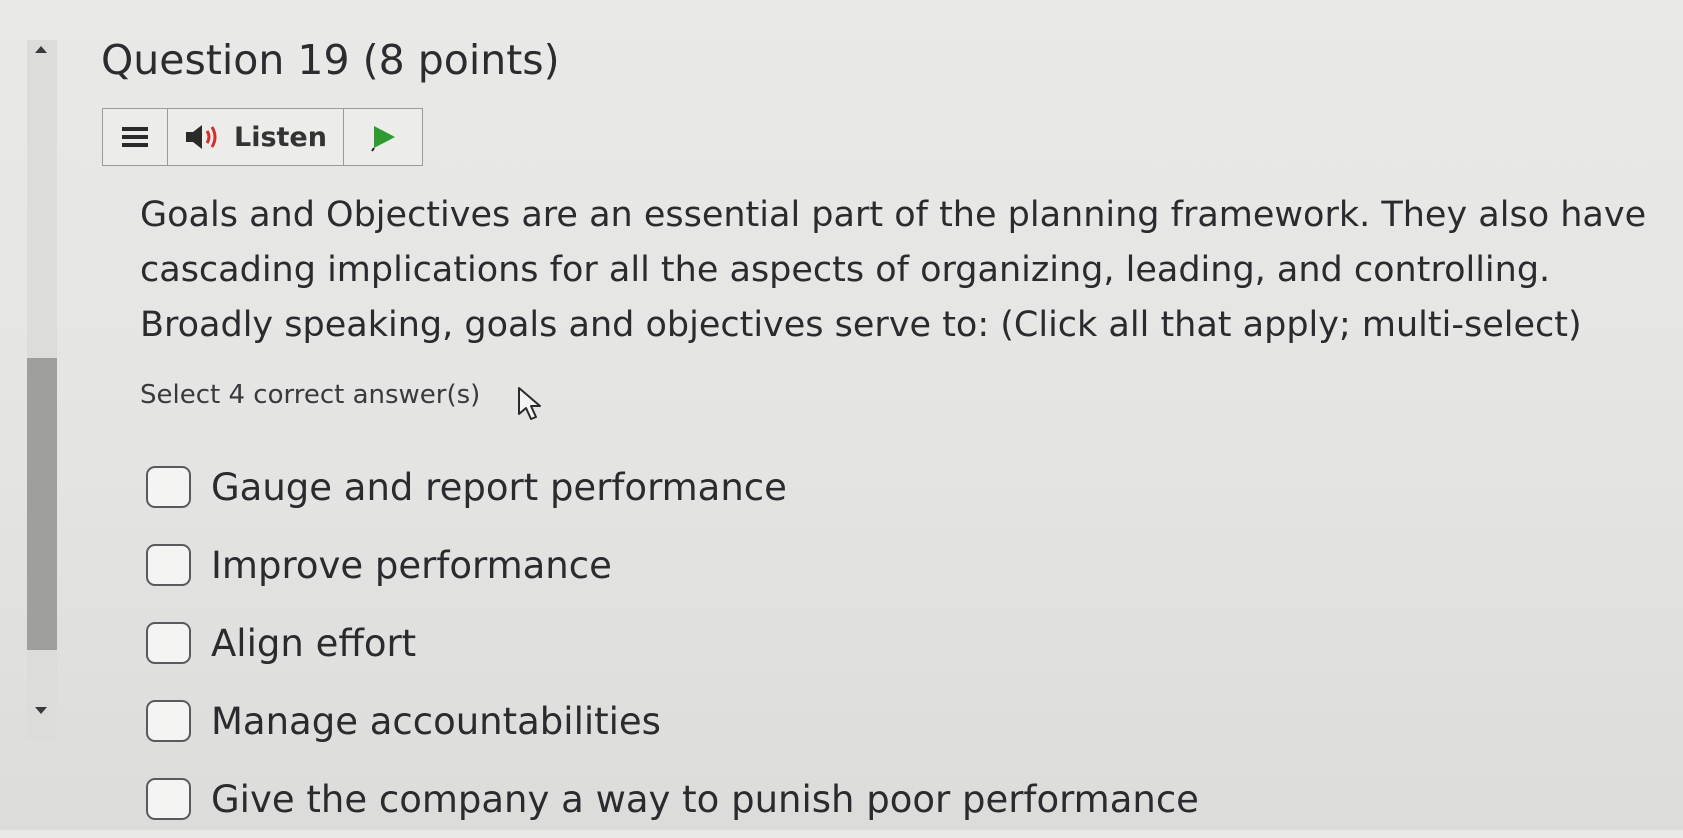  What do you see at coordinates (201, 137) in the screenshot?
I see `speaker-icon` at bounding box center [201, 137].